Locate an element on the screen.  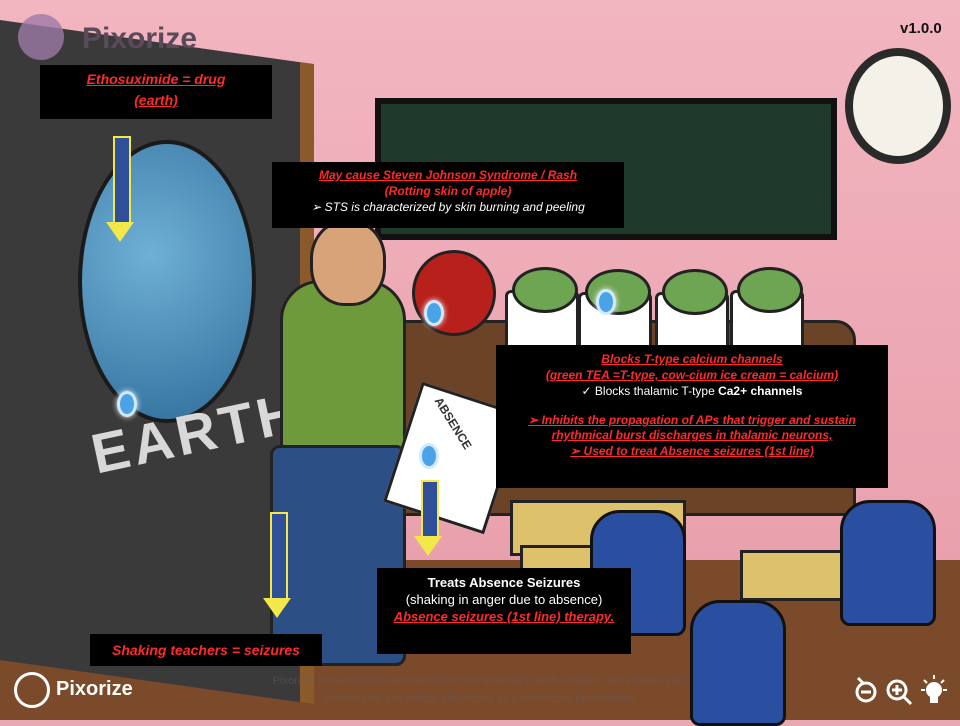
t-type-title: Blocks T-type calcium channels is located at coordinates (692, 359).